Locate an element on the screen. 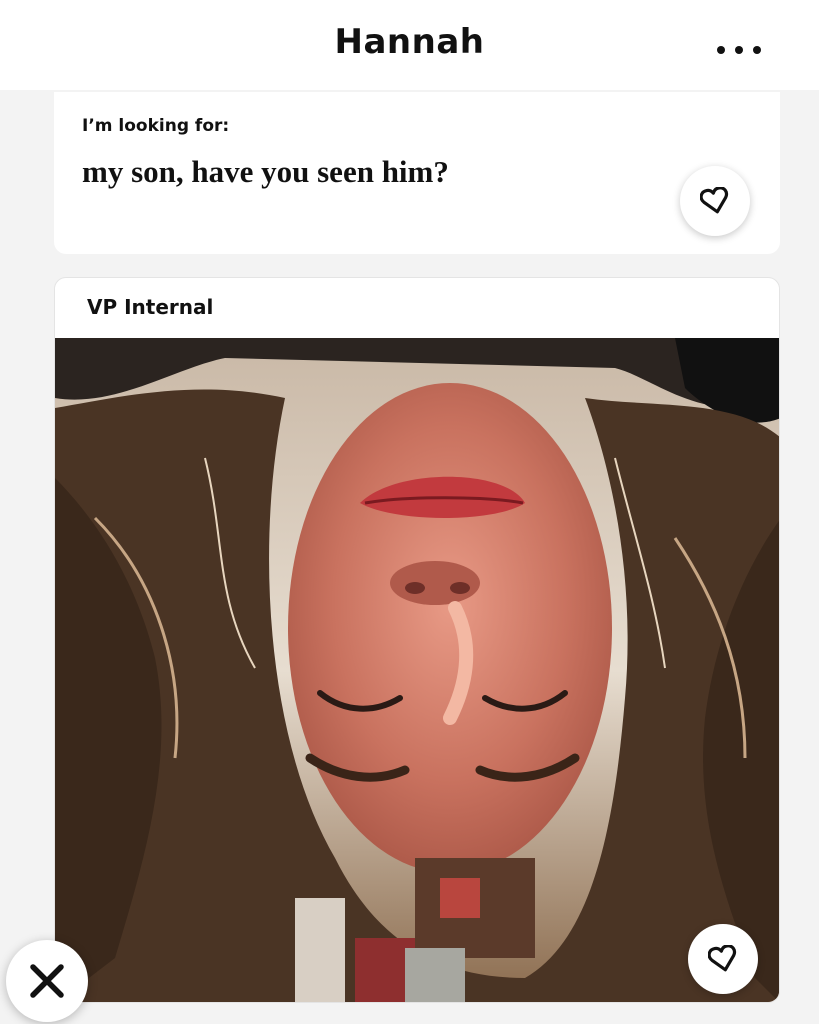 The width and height of the screenshot is (819, 1024). like-prompt-button is located at coordinates (715, 201).